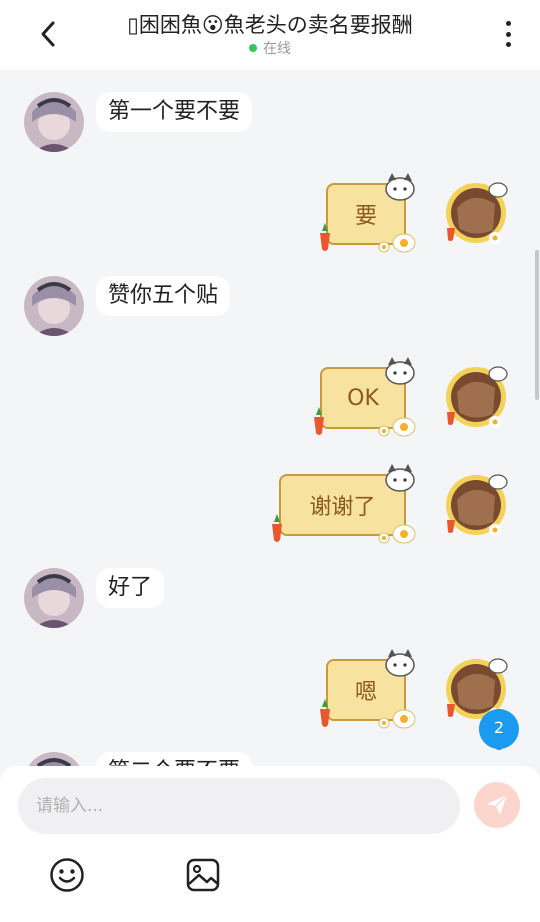  I want to click on emoji-icon, so click(67, 875).